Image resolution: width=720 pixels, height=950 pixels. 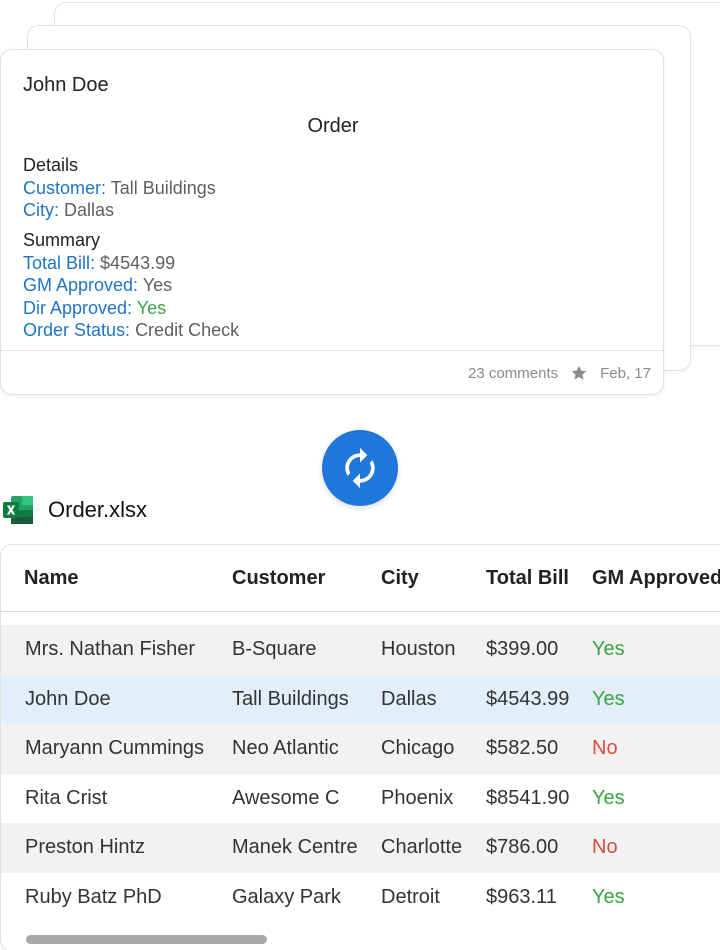 I want to click on summary-heading: Summary, so click(x=62, y=240).